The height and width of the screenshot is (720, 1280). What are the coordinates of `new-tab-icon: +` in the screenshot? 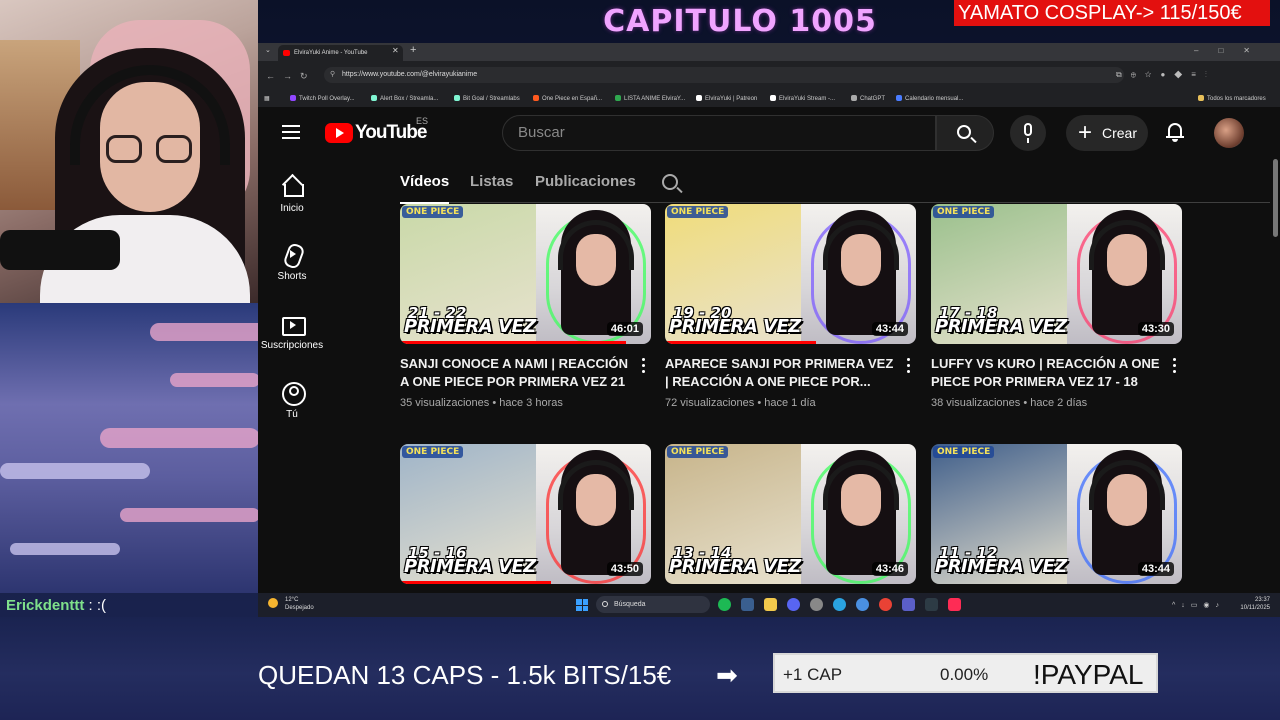 It's located at (413, 50).